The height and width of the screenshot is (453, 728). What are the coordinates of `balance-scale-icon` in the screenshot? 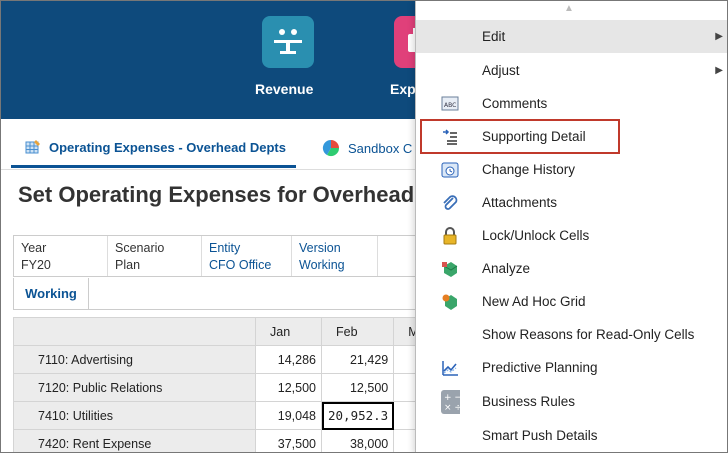 It's located at (288, 41).